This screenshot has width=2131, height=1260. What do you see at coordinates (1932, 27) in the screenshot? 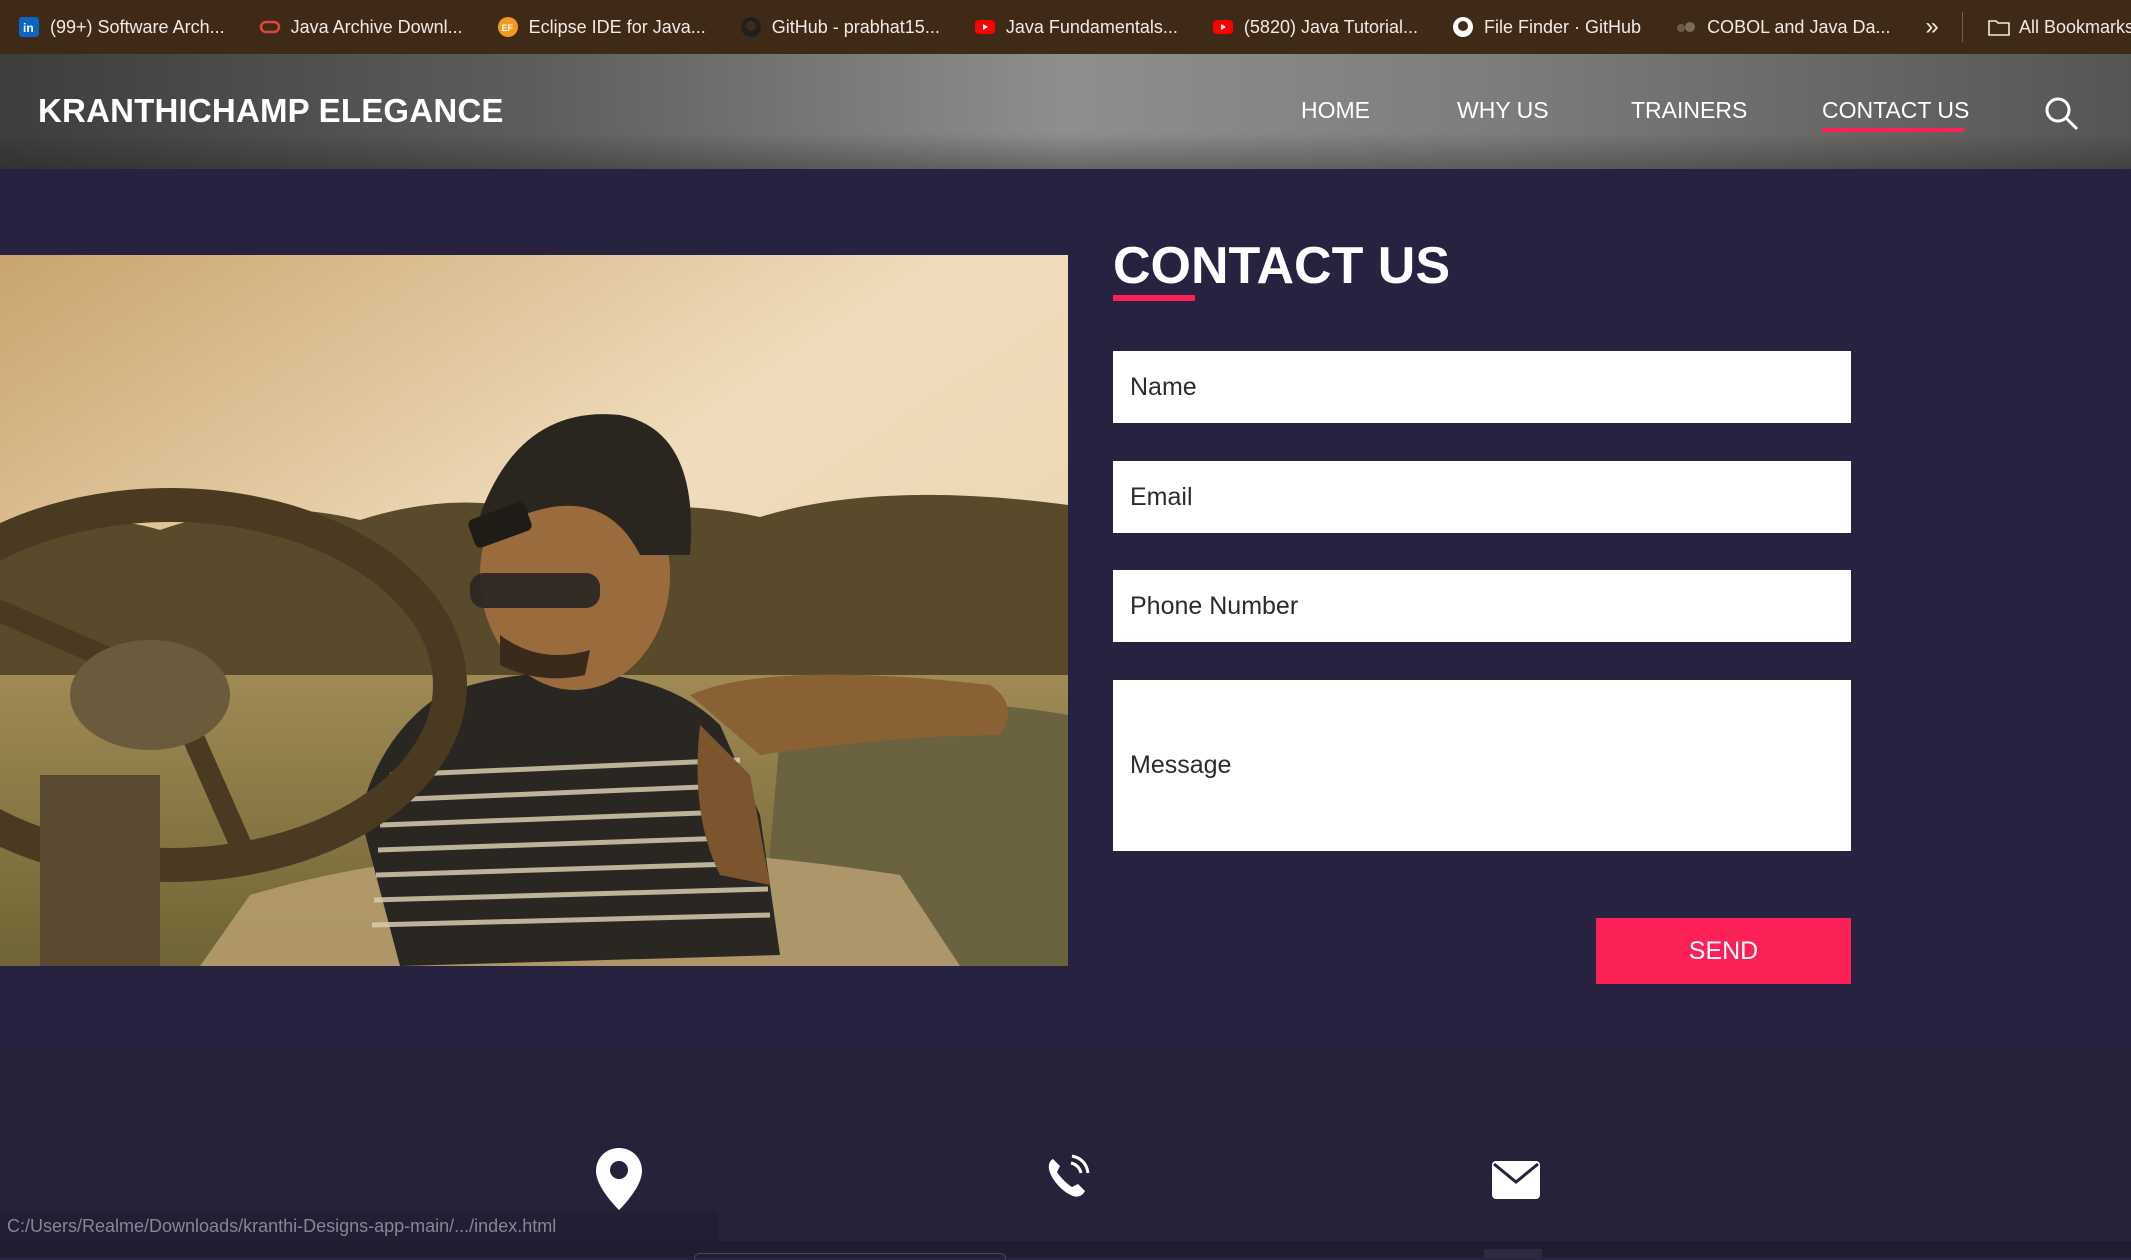
I see `bookmarks-overflow-button: »` at bounding box center [1932, 27].